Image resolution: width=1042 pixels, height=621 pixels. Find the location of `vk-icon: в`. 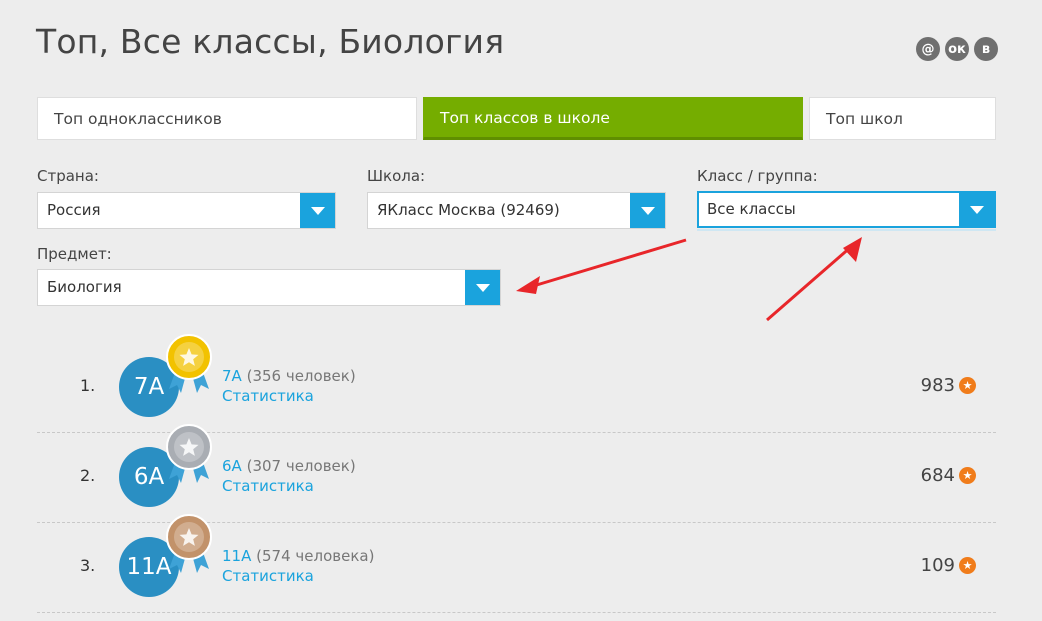

vk-icon: в is located at coordinates (986, 49).